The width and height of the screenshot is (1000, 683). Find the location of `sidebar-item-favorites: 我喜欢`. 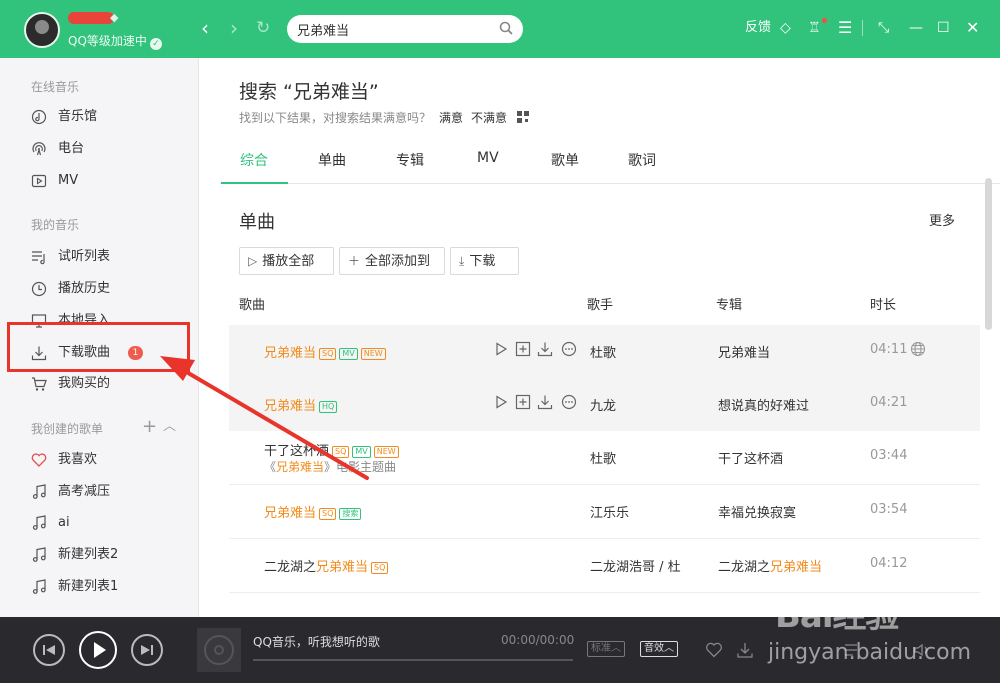

sidebar-item-favorites: 我喜欢 is located at coordinates (111, 460).